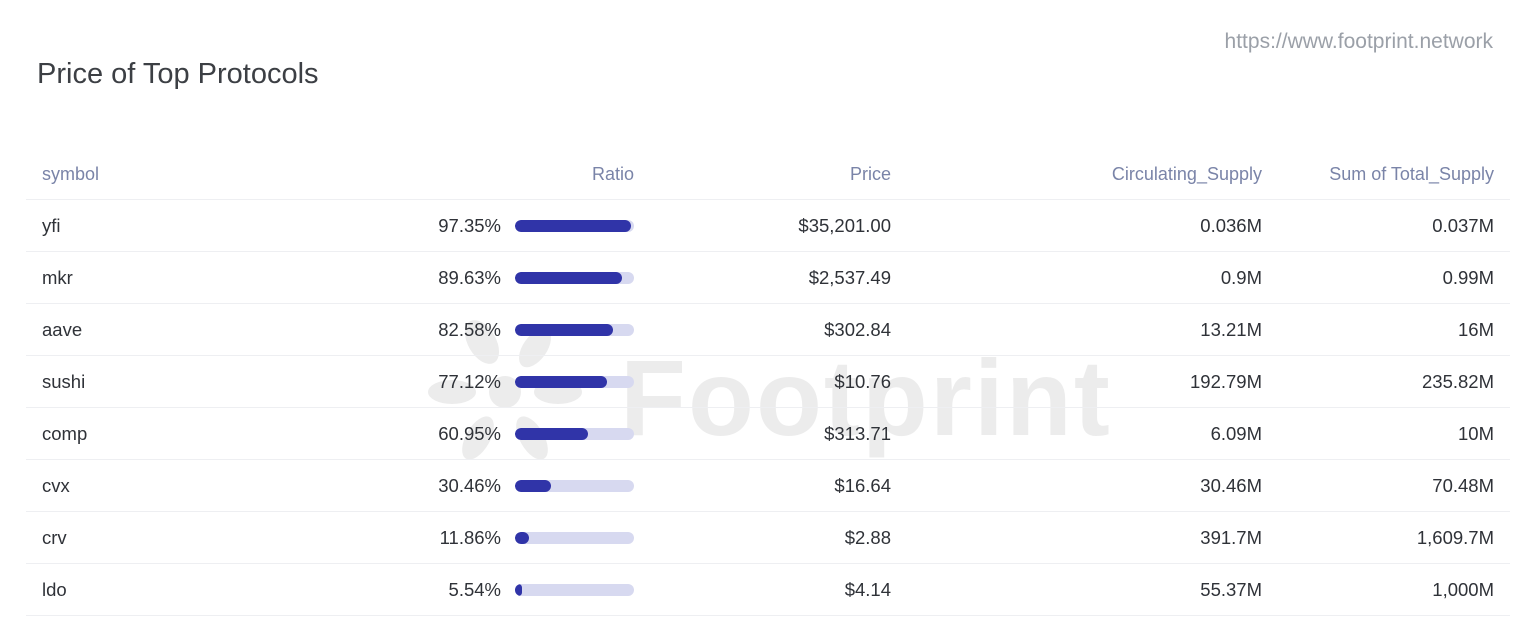 The width and height of the screenshot is (1540, 630). I want to click on column-header-price: Price, so click(778, 175).